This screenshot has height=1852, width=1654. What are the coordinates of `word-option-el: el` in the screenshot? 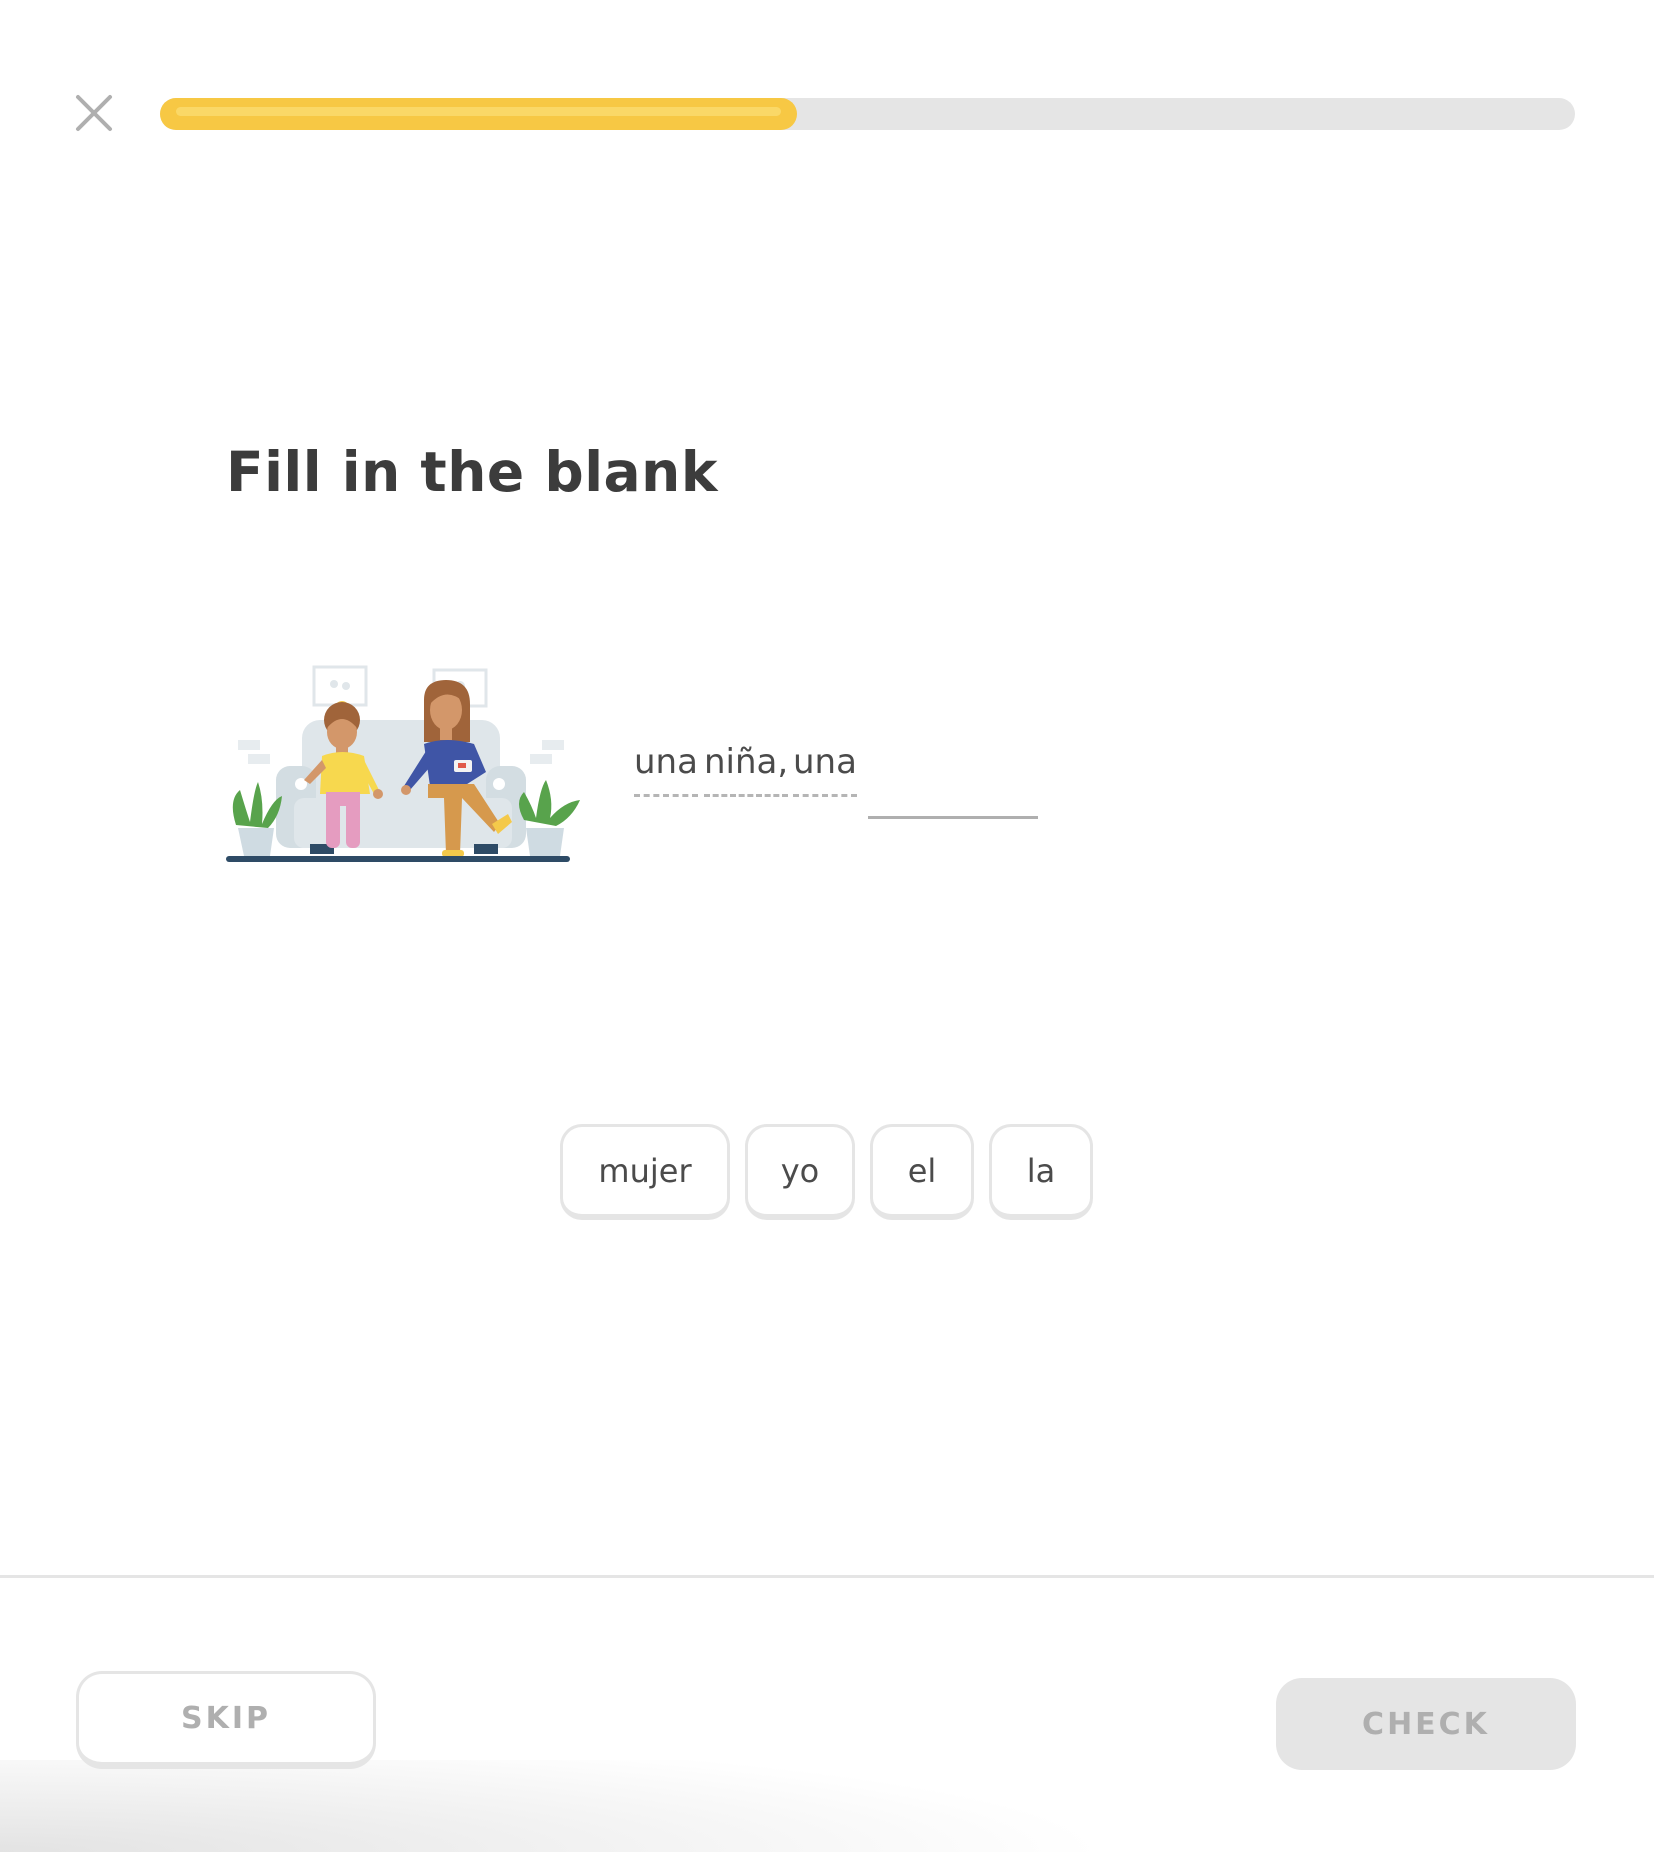 It's located at (922, 1172).